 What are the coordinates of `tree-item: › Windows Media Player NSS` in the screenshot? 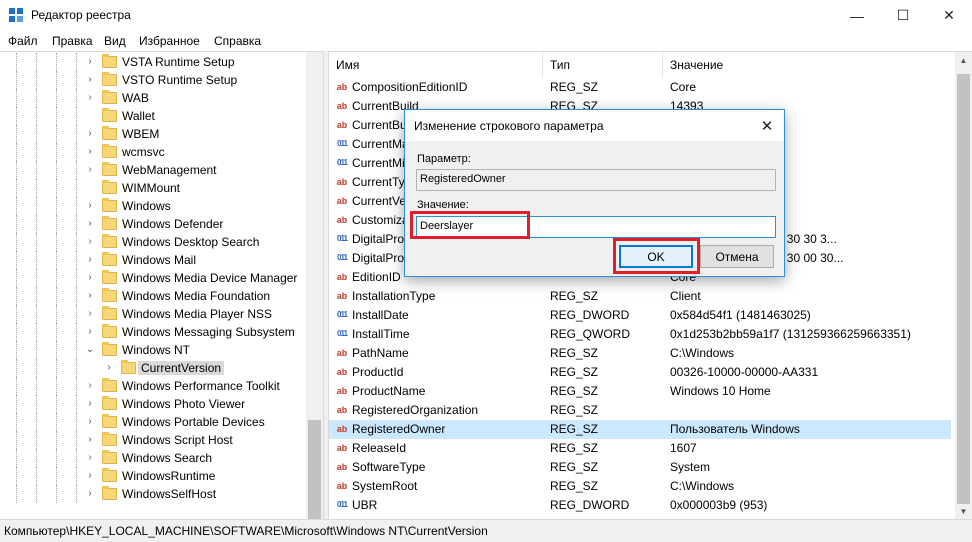 It's located at (153, 314).